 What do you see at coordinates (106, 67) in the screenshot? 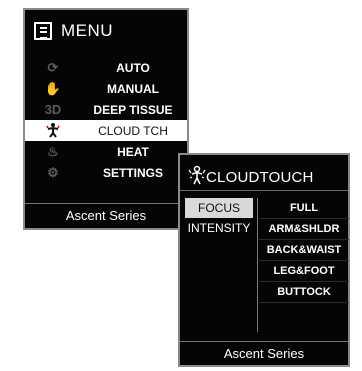
I see `menu-item-auto: ⟳ AUTO` at bounding box center [106, 67].